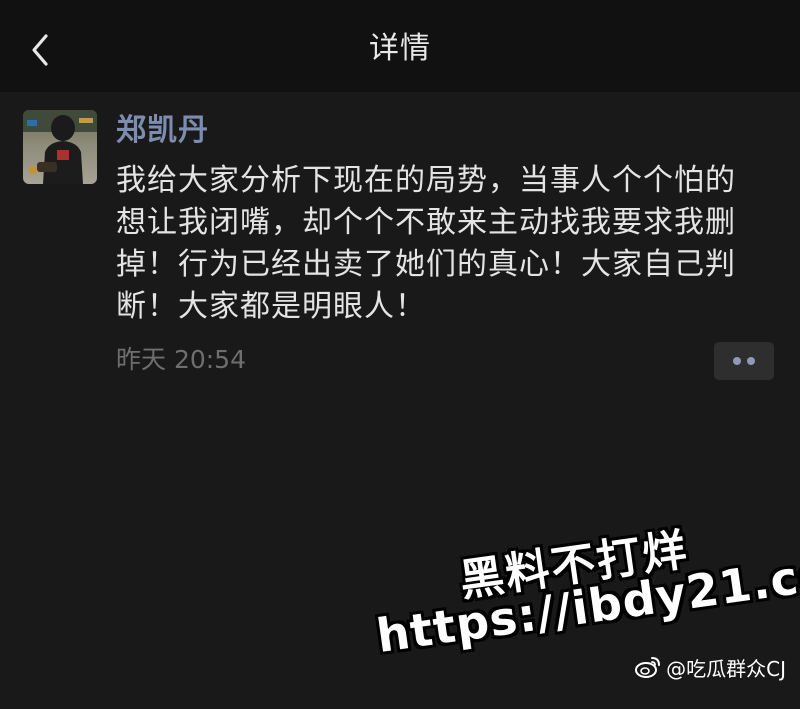 The width and height of the screenshot is (800, 709). What do you see at coordinates (744, 361) in the screenshot?
I see `more-button` at bounding box center [744, 361].